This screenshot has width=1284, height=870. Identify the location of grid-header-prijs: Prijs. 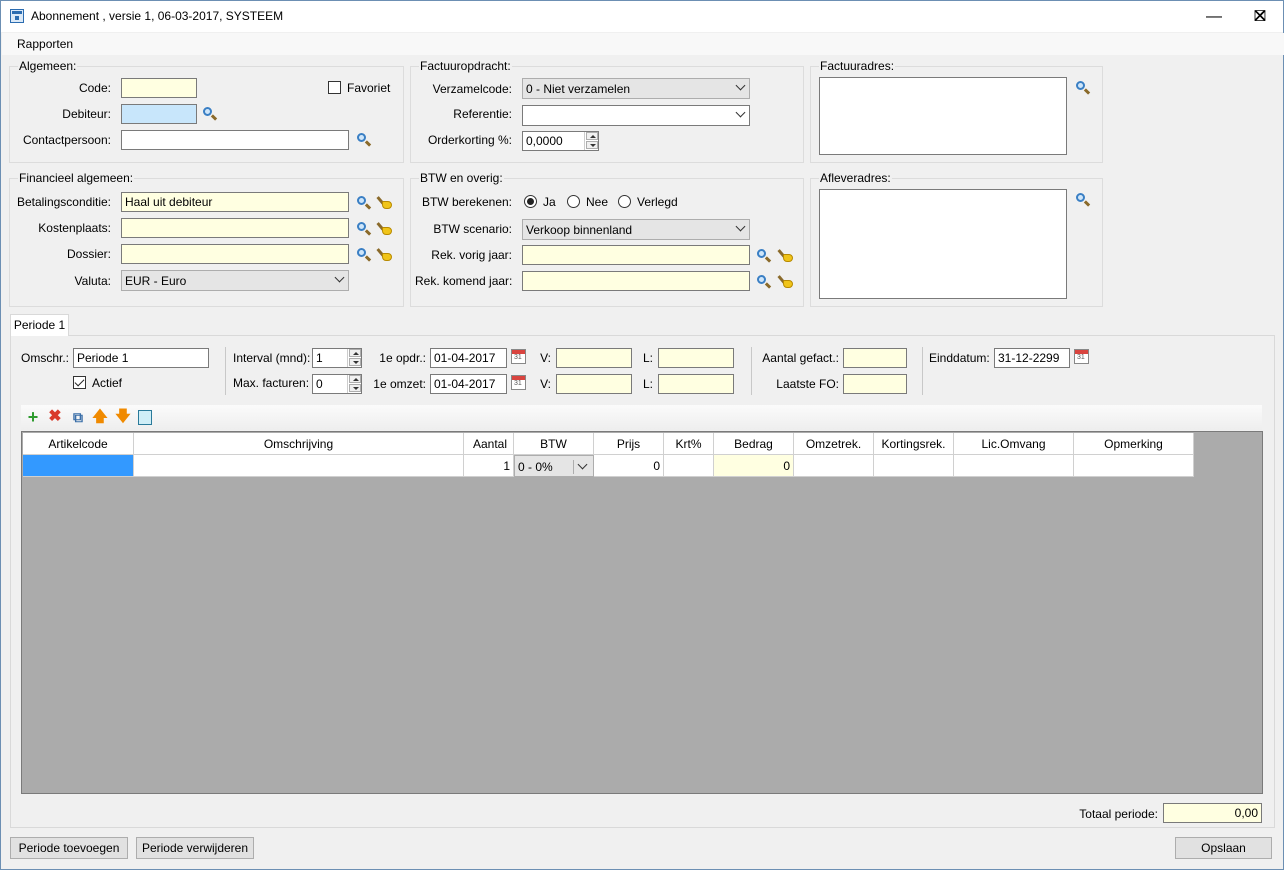
(629, 444).